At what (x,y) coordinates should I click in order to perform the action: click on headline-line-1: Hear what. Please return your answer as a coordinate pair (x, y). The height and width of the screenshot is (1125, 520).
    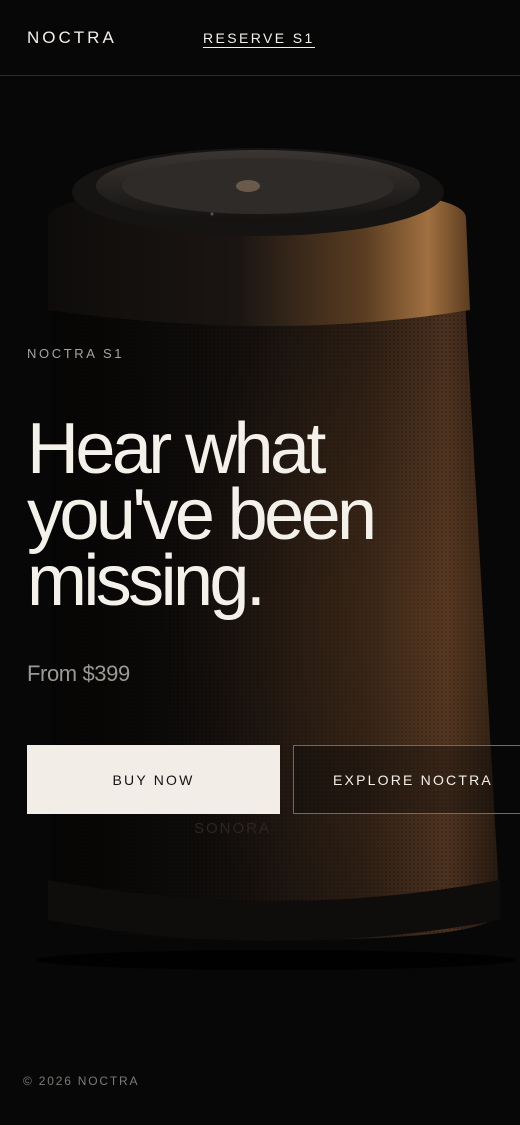
    Looking at the image, I should click on (176, 449).